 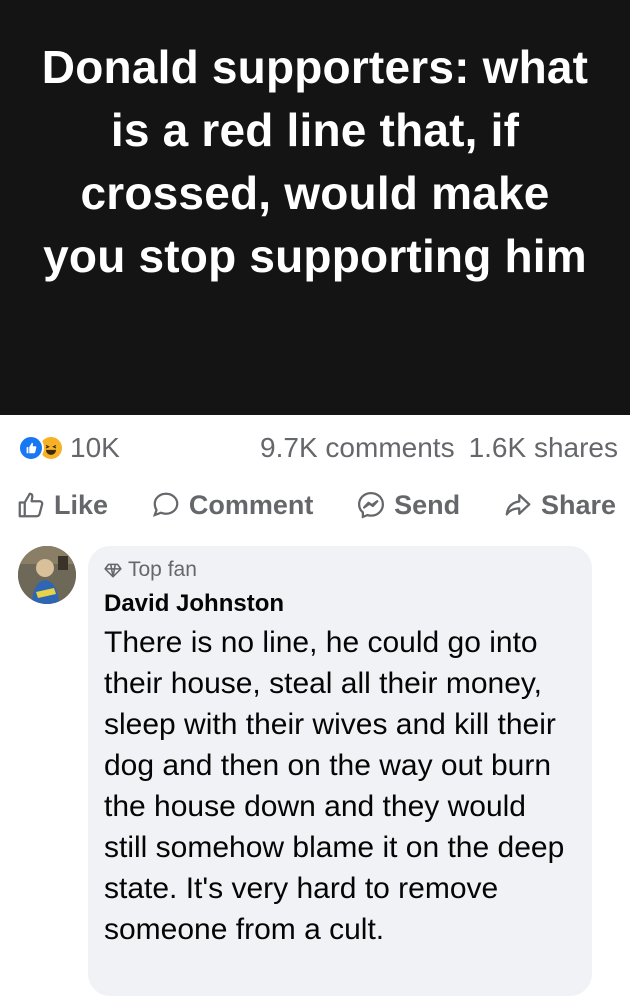 I want to click on messenger-icon, so click(x=371, y=505).